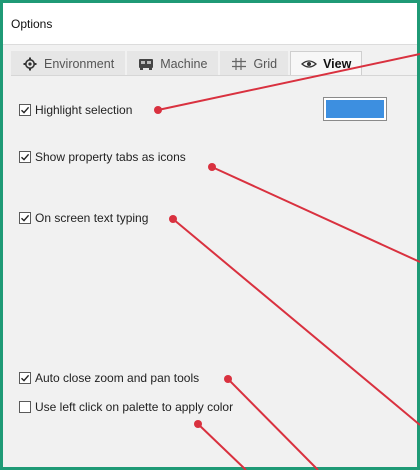 The height and width of the screenshot is (470, 420). I want to click on option-label: Auto close zoom and pan tools, so click(117, 378).